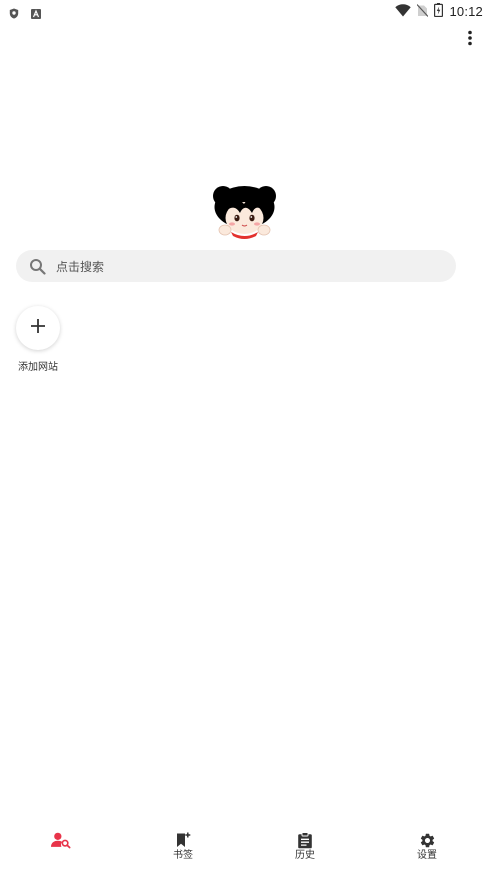  I want to click on clipboard-list-icon, so click(305, 840).